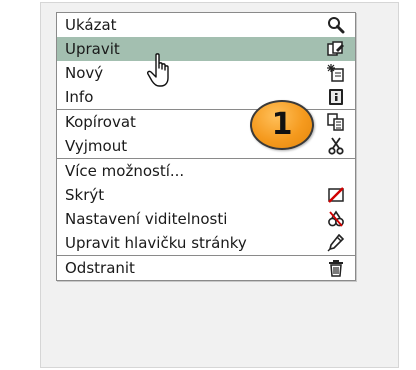 The height and width of the screenshot is (370, 416). What do you see at coordinates (96, 146) in the screenshot?
I see `menu-item-label: Vyjmout` at bounding box center [96, 146].